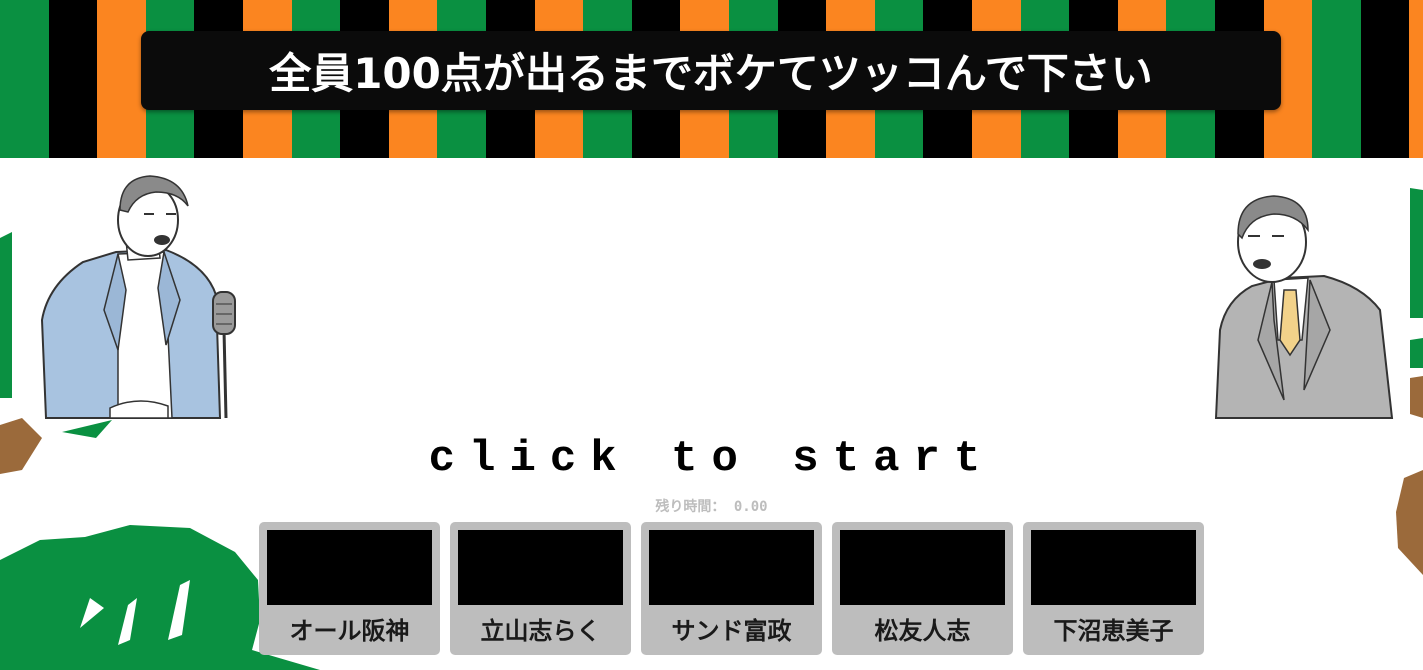  I want to click on judge-card: サンド富政, so click(731, 588).